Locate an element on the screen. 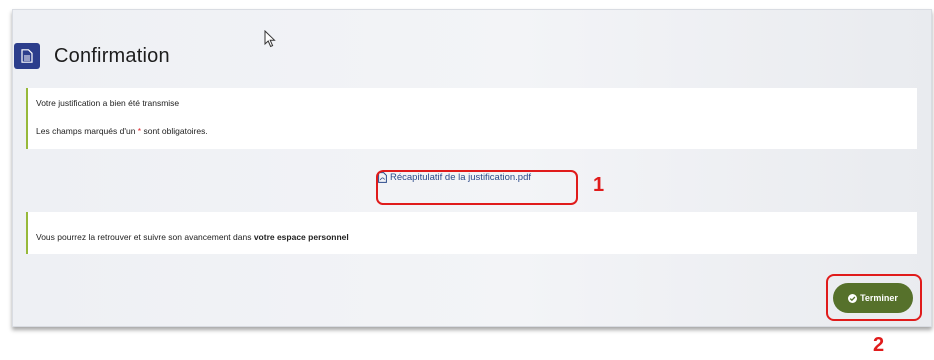 The height and width of the screenshot is (360, 934). document-icon is located at coordinates (27, 56).